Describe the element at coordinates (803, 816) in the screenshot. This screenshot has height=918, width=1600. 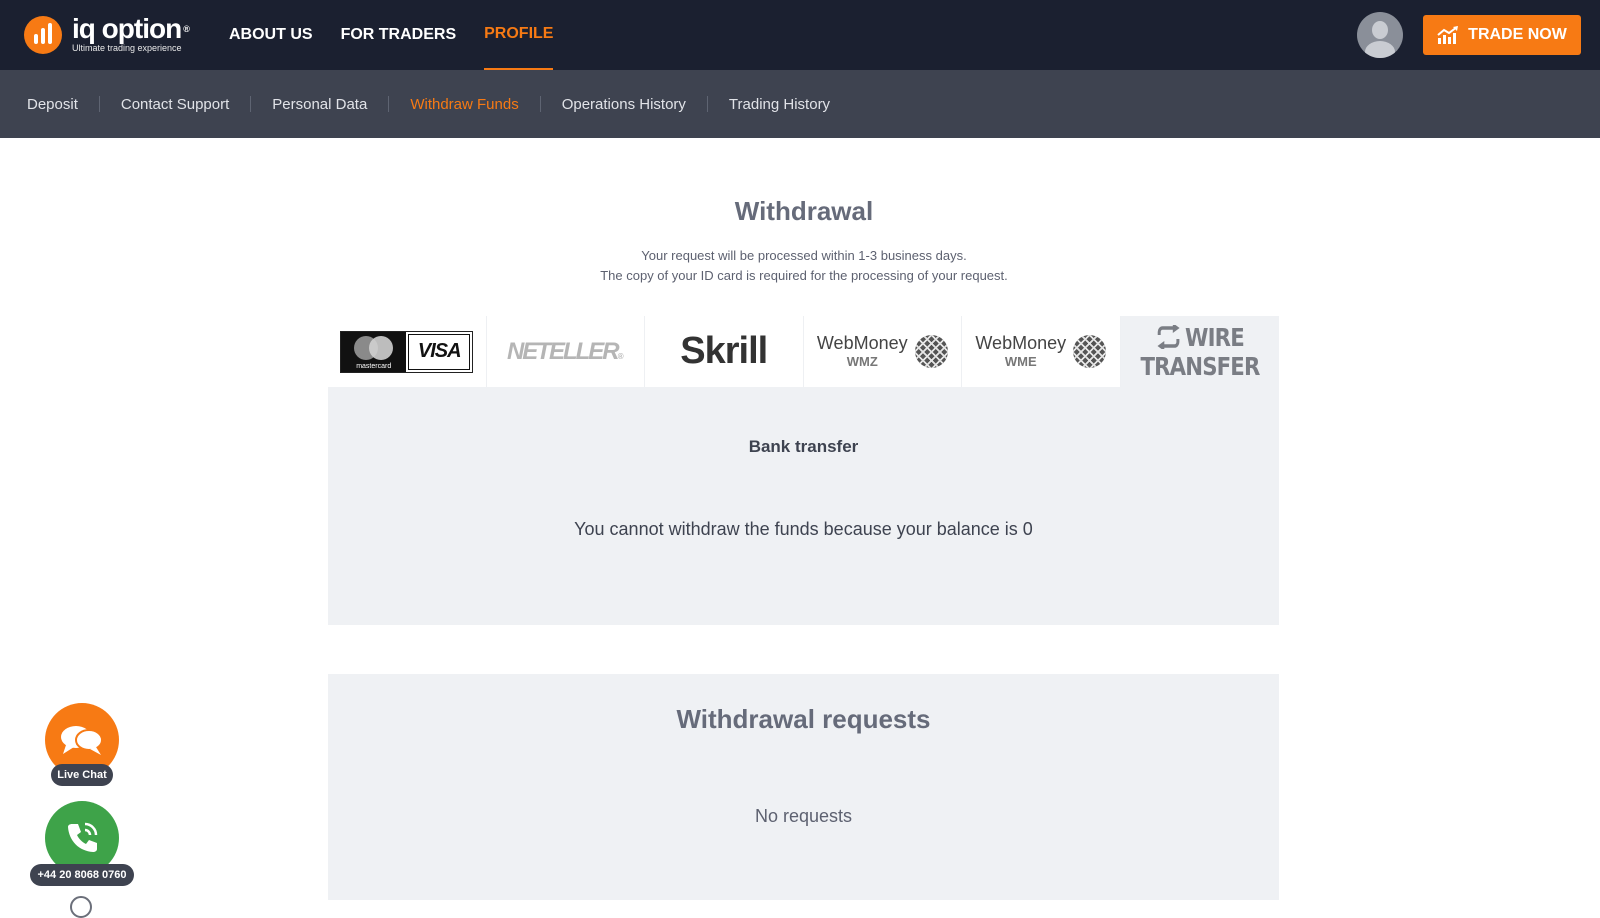
I see `requests-empty-text: No requests` at that location.